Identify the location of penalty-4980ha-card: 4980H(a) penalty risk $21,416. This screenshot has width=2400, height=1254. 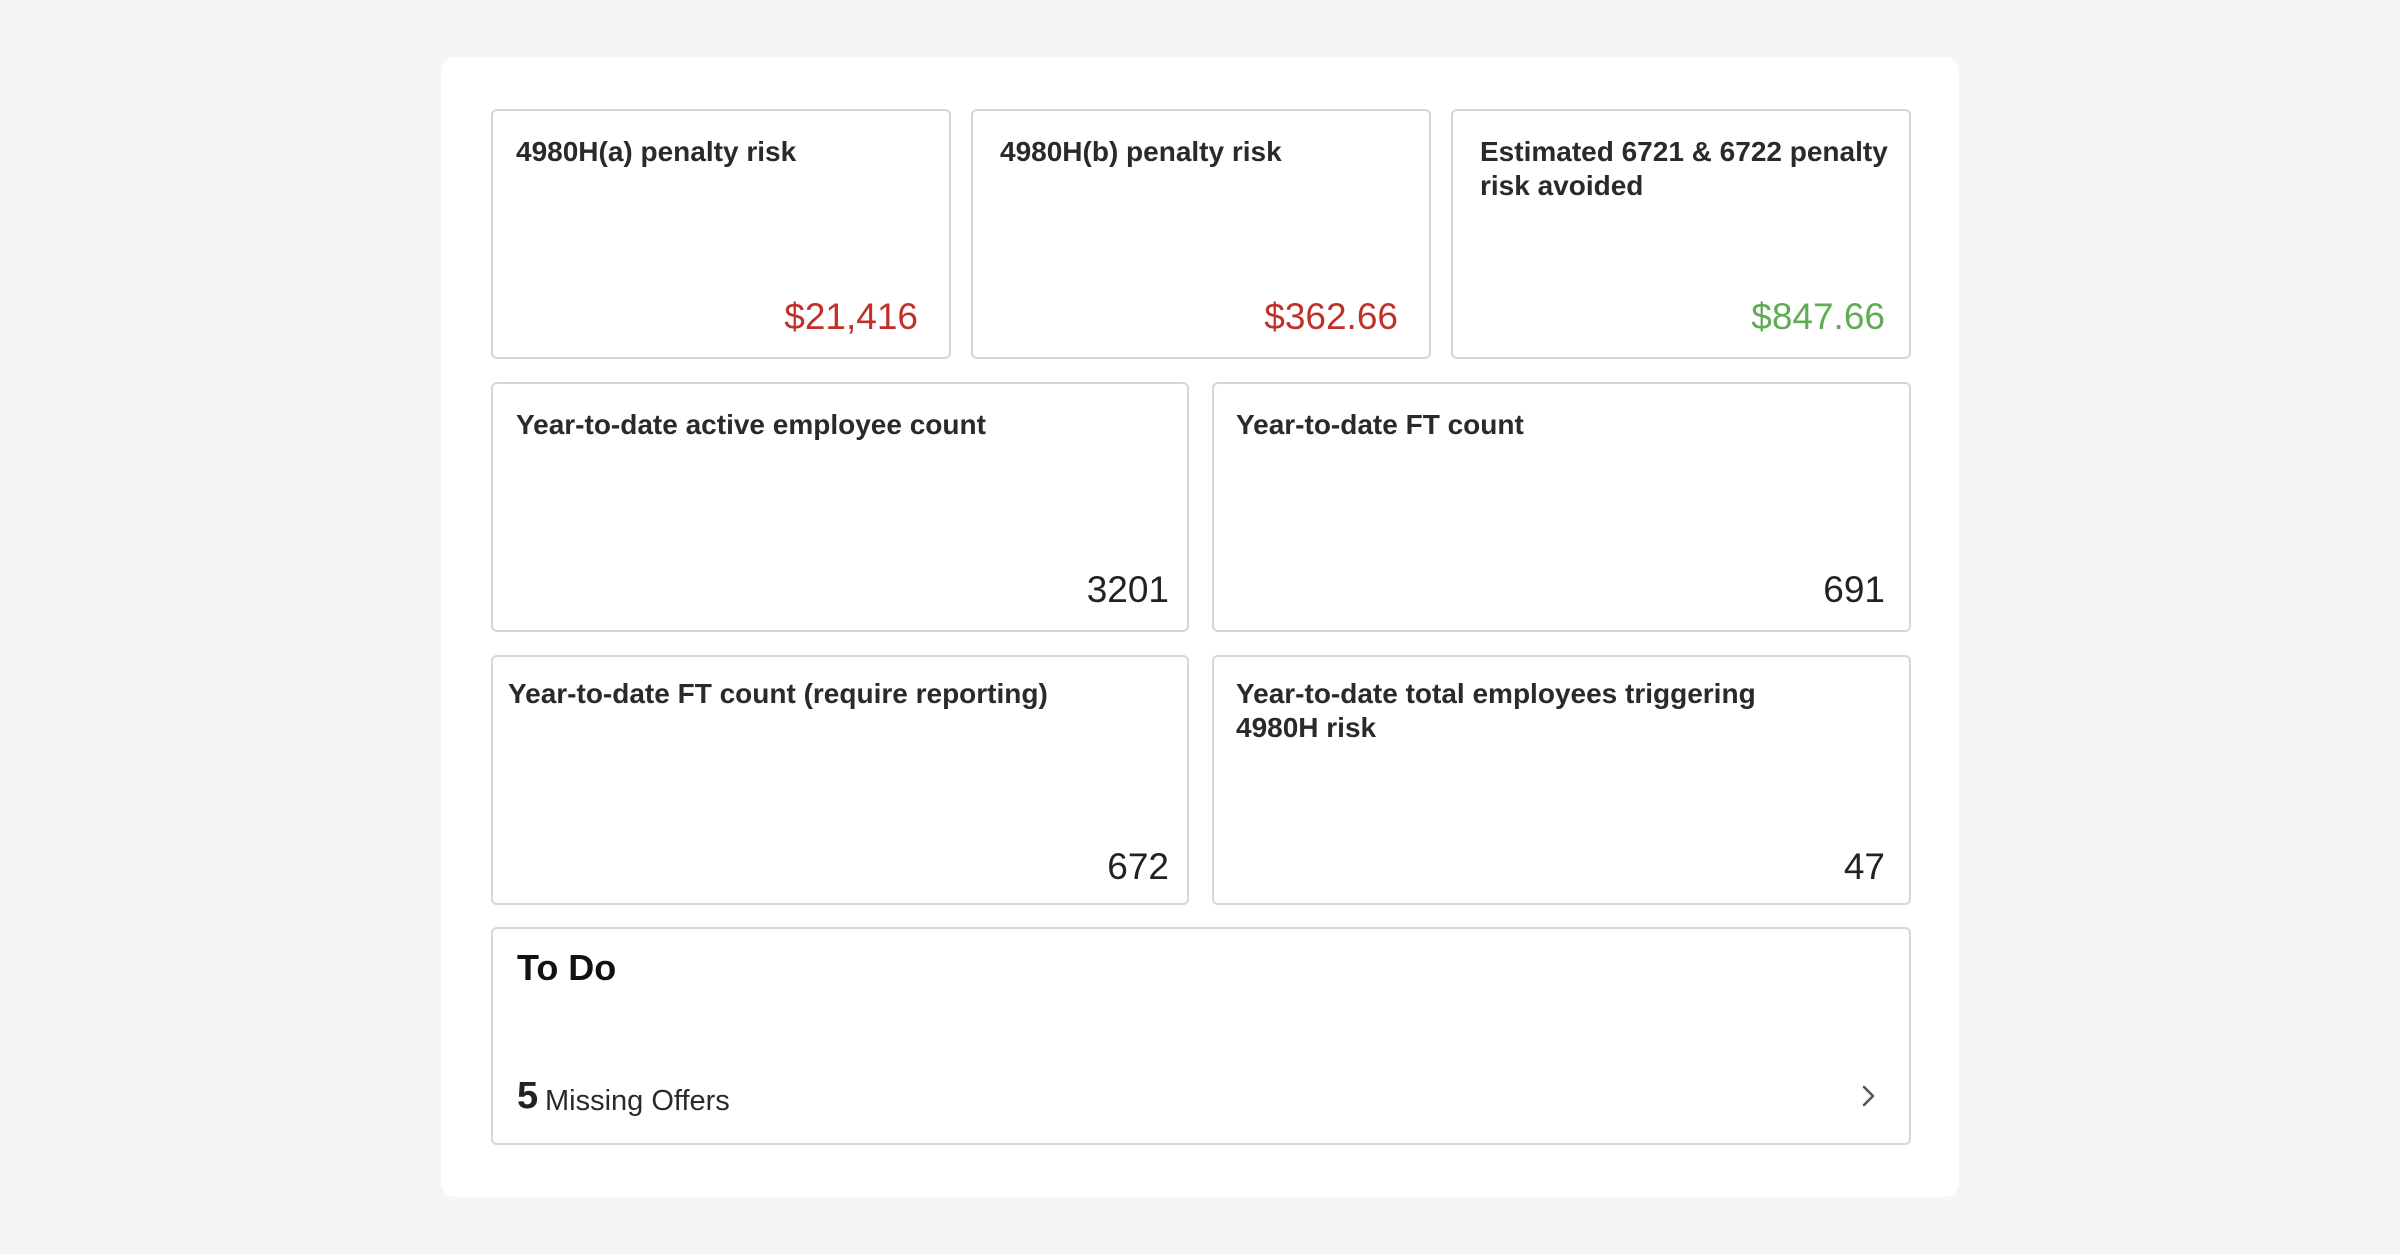
(721, 234).